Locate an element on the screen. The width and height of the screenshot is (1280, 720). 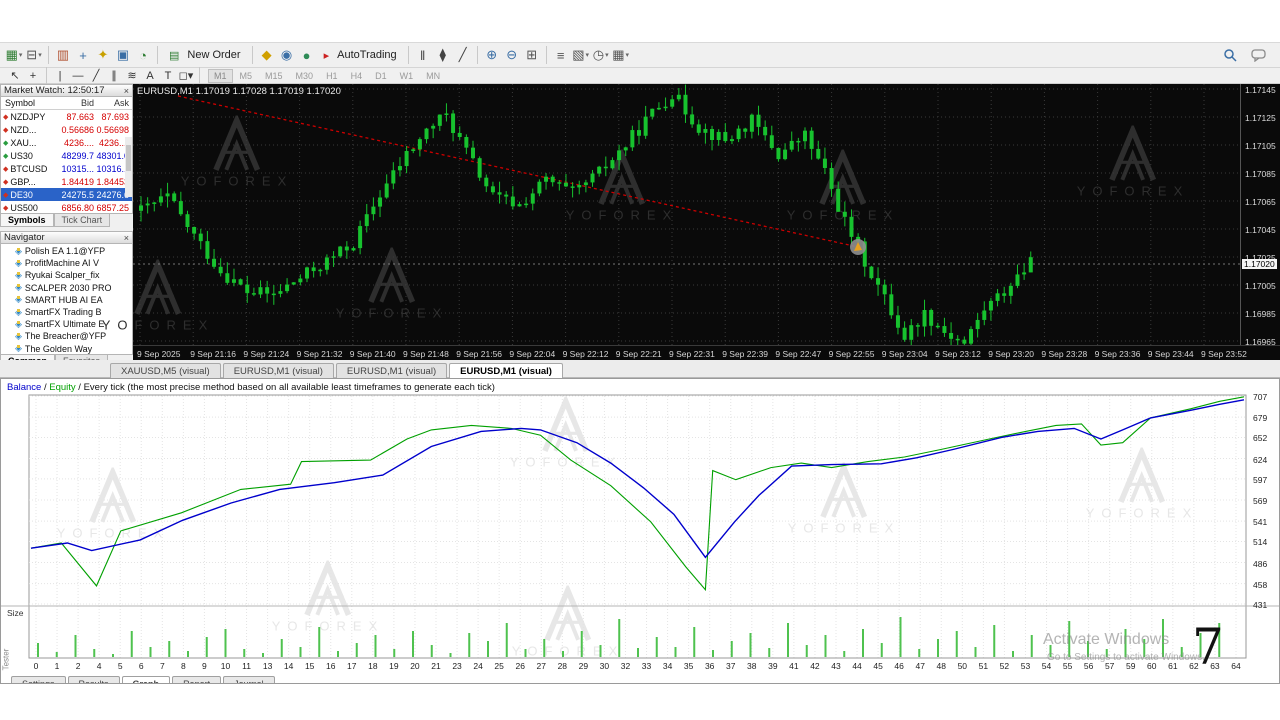
tester-x-label: 14 is located at coordinates (288, 666).